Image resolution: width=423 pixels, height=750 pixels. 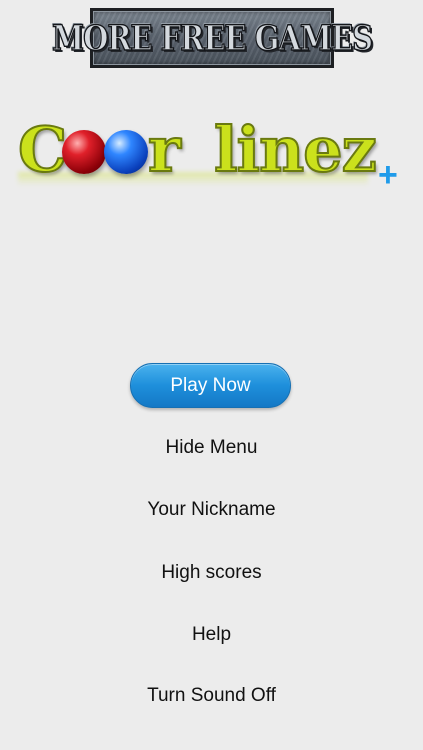 I want to click on logo-letter-r: r, so click(x=164, y=149).